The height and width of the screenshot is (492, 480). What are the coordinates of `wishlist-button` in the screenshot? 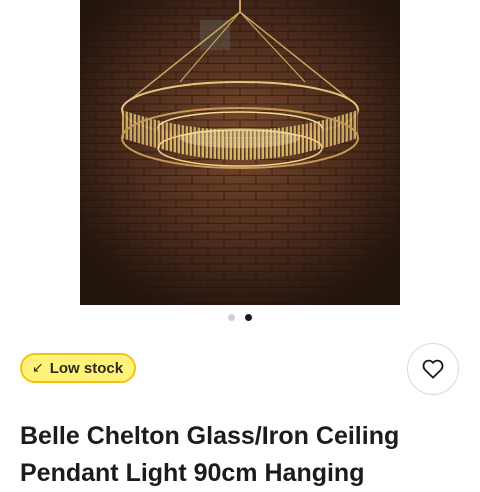 It's located at (433, 369).